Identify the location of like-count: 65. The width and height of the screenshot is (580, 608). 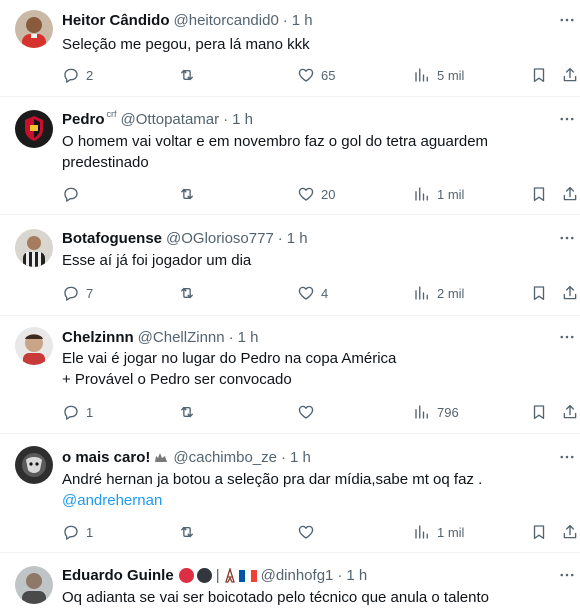
(328, 75).